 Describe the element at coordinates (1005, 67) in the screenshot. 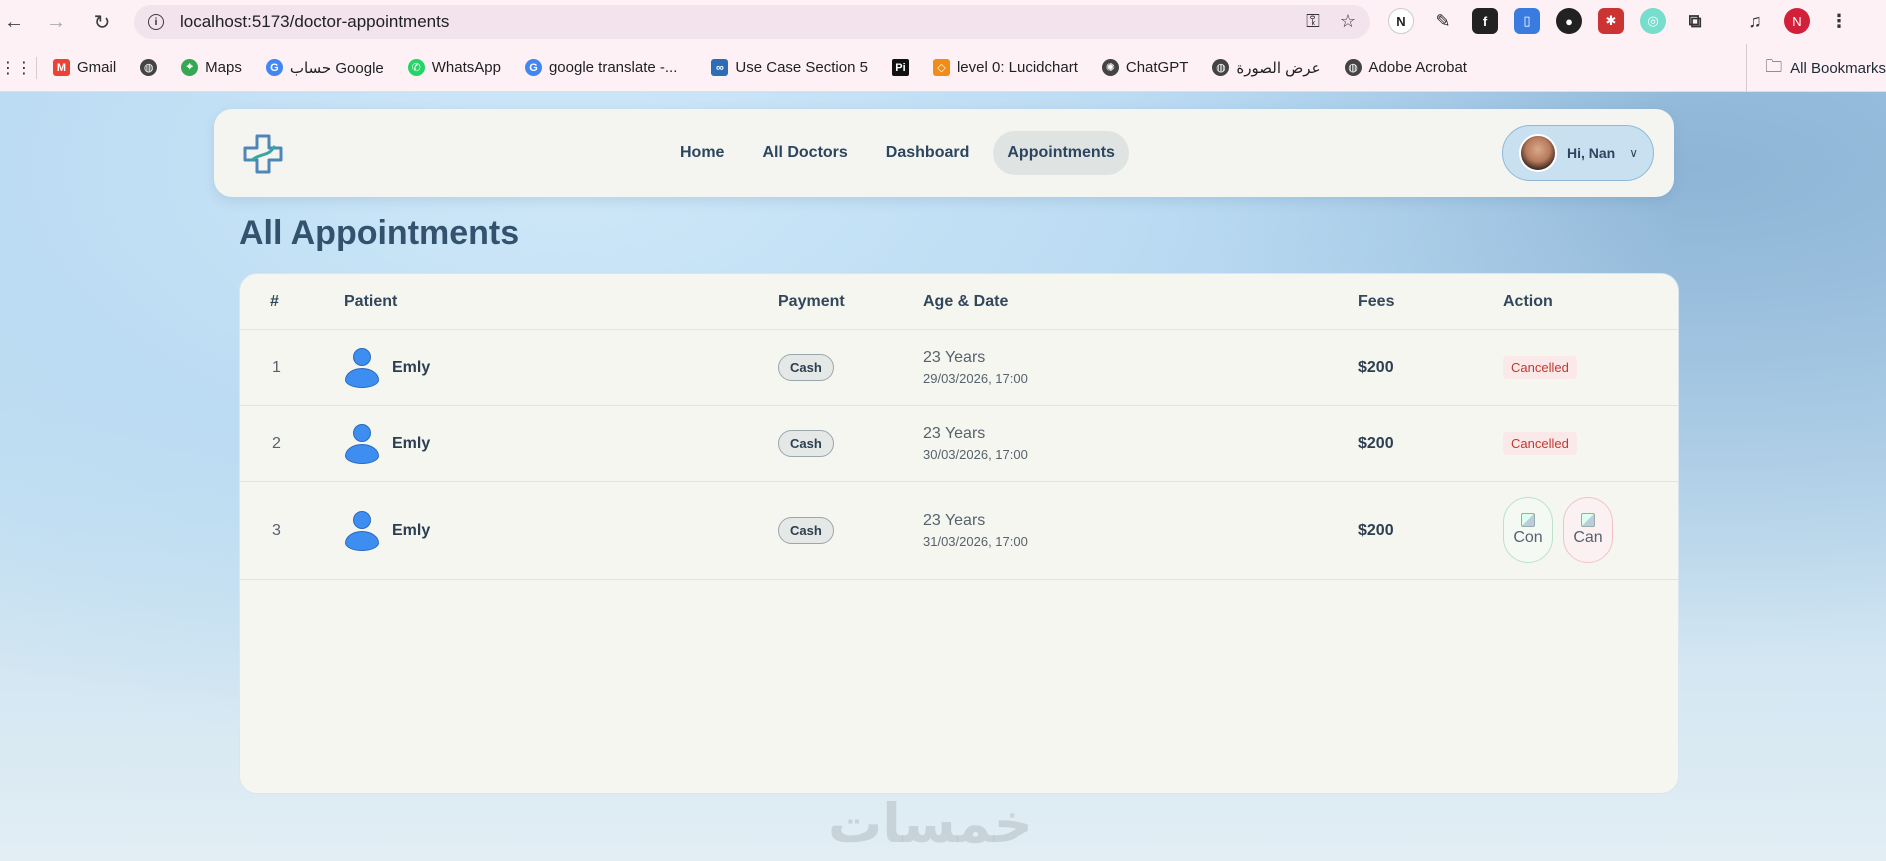

I see `bookmark-lucidchart: ◇ level 0: Lucidchart` at that location.